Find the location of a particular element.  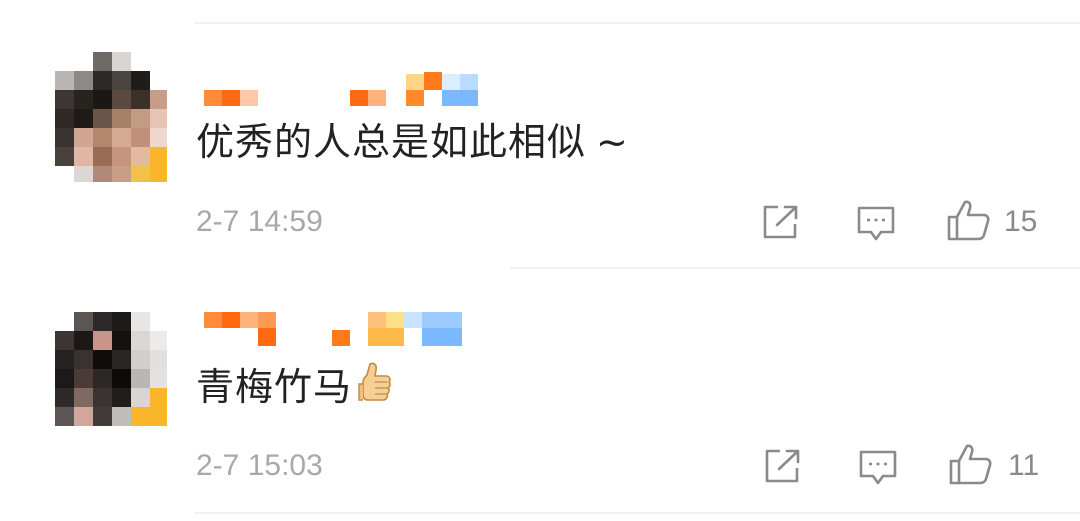

like-count: 11 is located at coordinates (1024, 465).